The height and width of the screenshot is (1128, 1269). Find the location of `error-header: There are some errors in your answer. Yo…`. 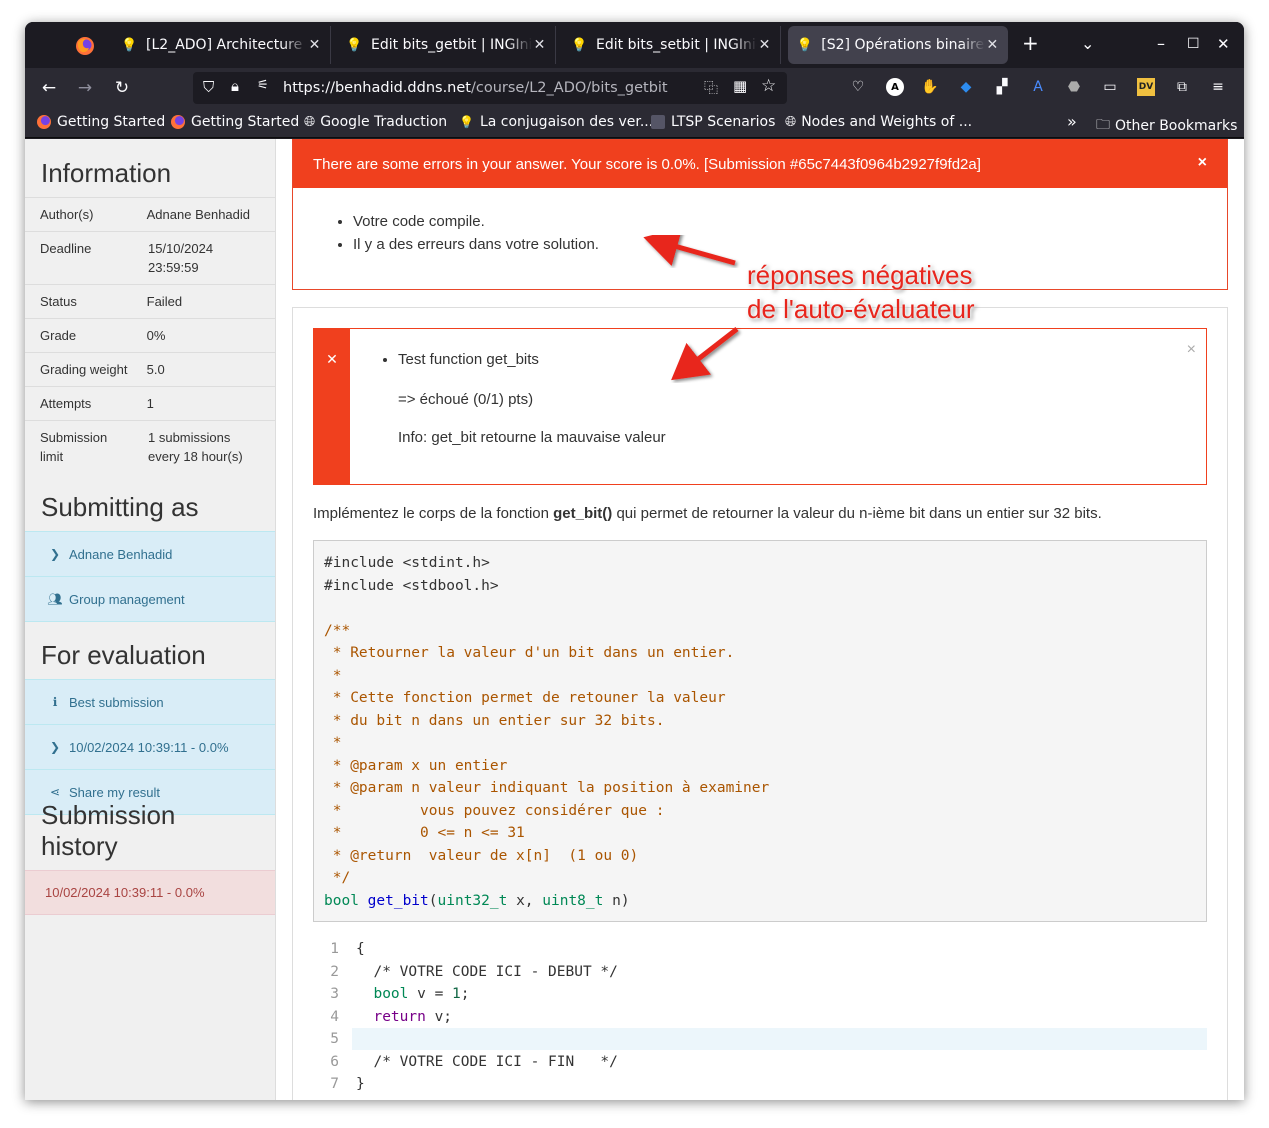

error-header: There are some errors in your answer. Yo… is located at coordinates (760, 164).